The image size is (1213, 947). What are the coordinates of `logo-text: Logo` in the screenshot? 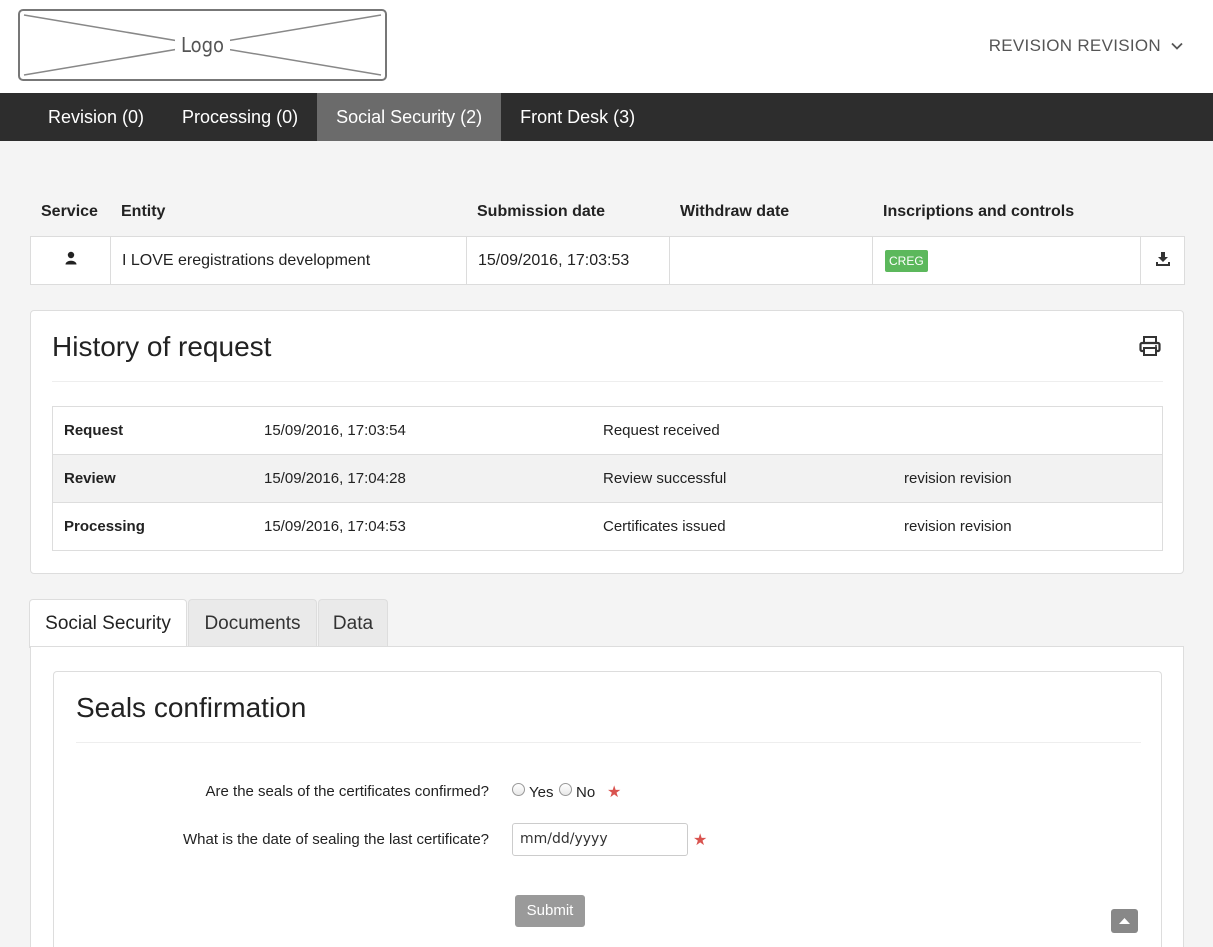 It's located at (202, 45).